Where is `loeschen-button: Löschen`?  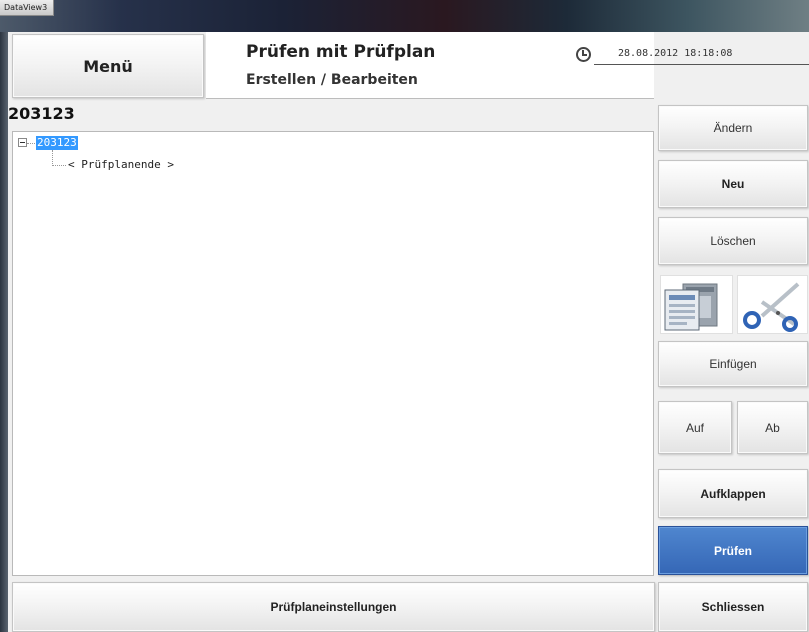
loeschen-button: Löschen is located at coordinates (733, 241).